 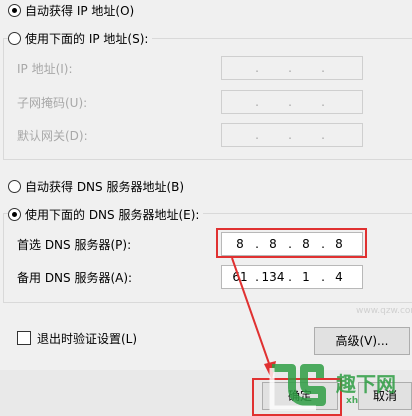 What do you see at coordinates (366, 384) in the screenshot?
I see `watermark-site-name: 趣下网` at bounding box center [366, 384].